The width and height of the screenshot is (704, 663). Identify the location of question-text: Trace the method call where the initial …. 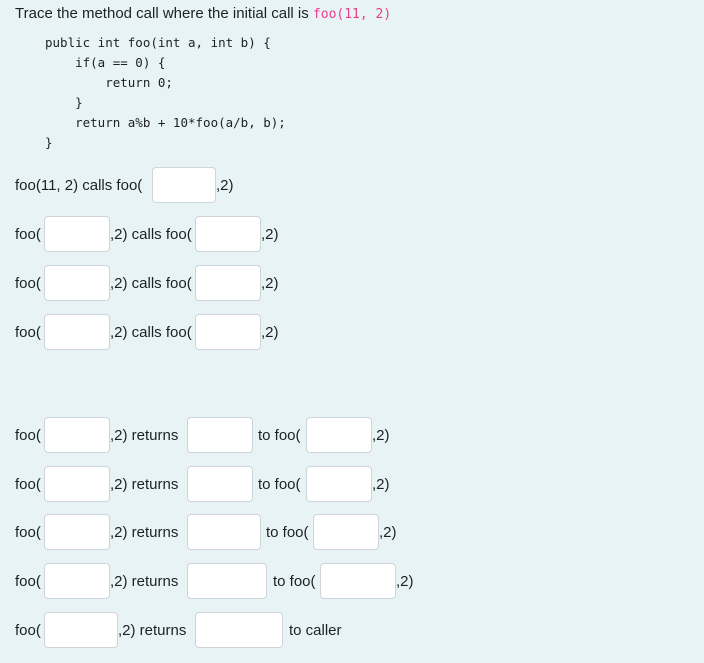
(203, 13).